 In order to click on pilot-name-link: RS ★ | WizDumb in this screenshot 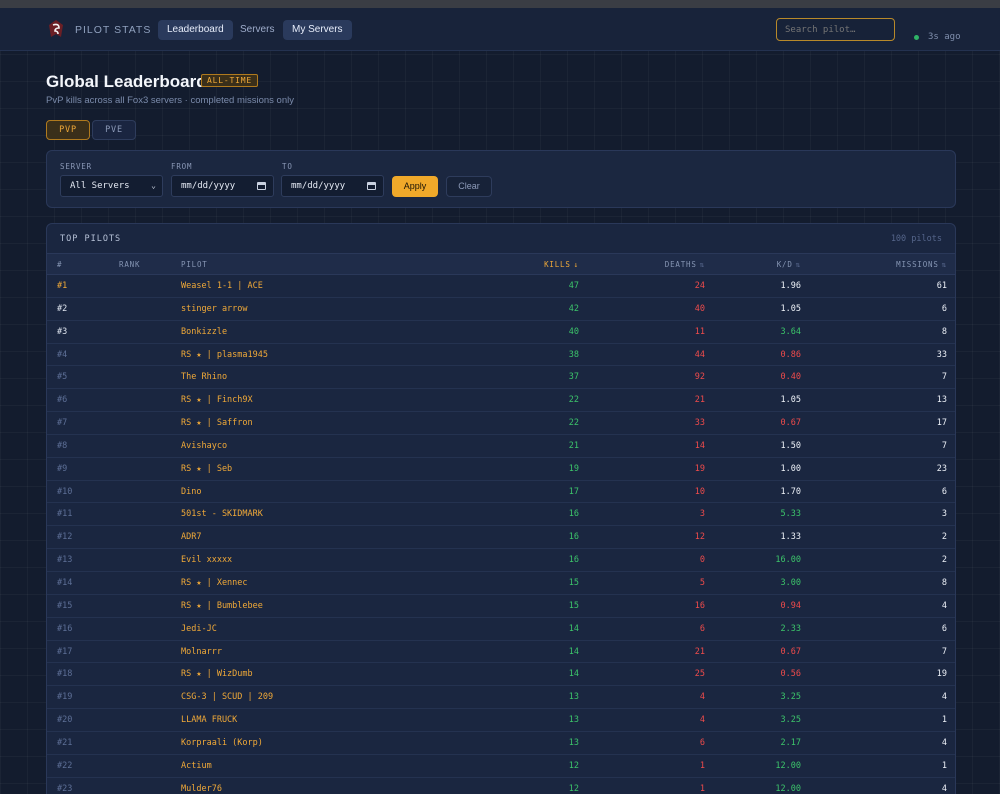, I will do `click(217, 674)`.